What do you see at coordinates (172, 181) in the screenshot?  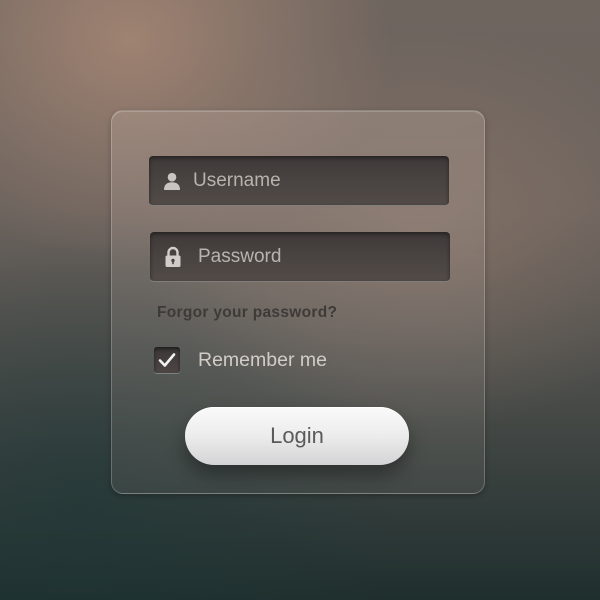 I see `user-icon` at bounding box center [172, 181].